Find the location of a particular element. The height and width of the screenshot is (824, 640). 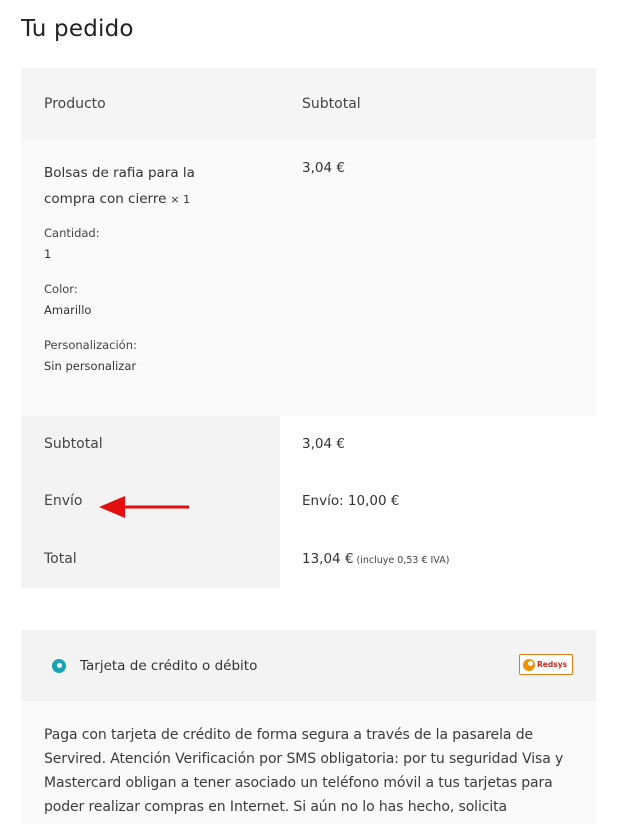

total-label: Total is located at coordinates (150, 559).